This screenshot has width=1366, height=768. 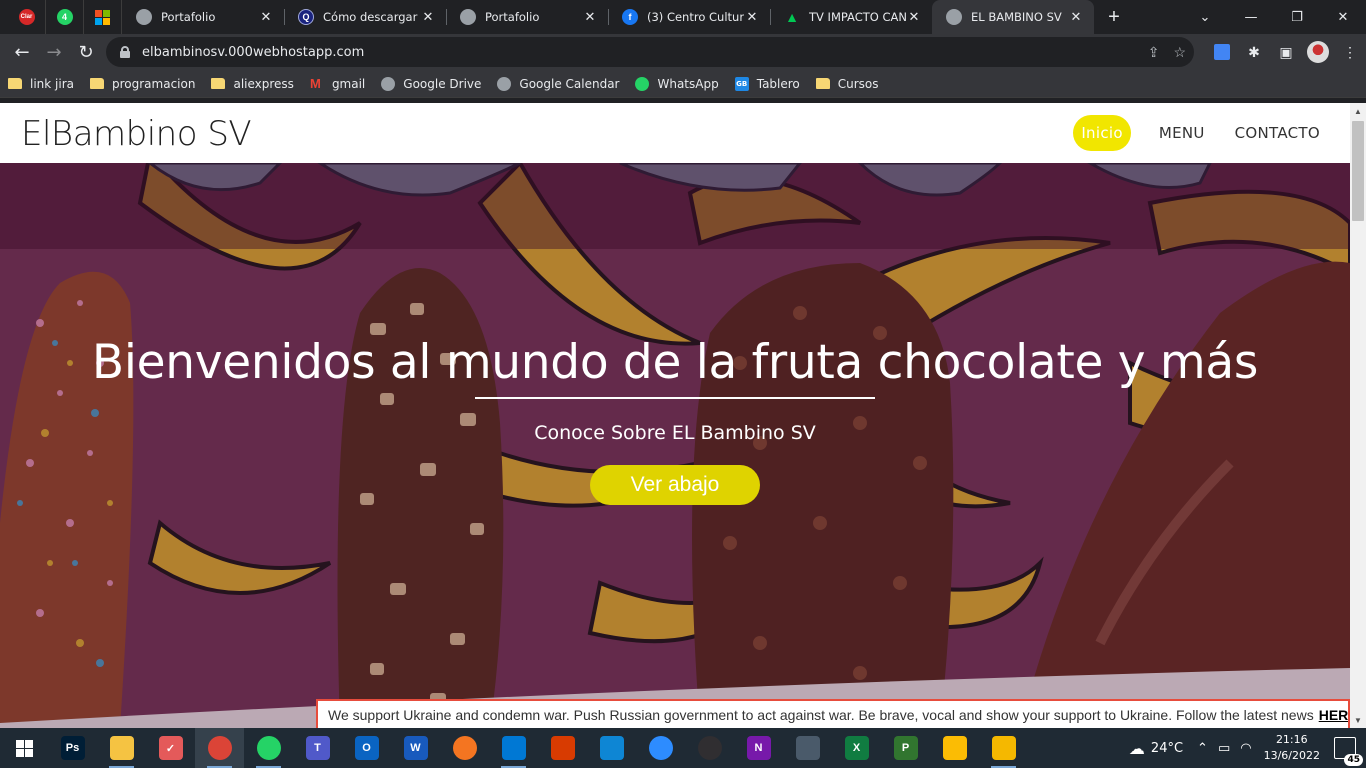 What do you see at coordinates (1167, 748) in the screenshot?
I see `temperature: 24°C` at bounding box center [1167, 748].